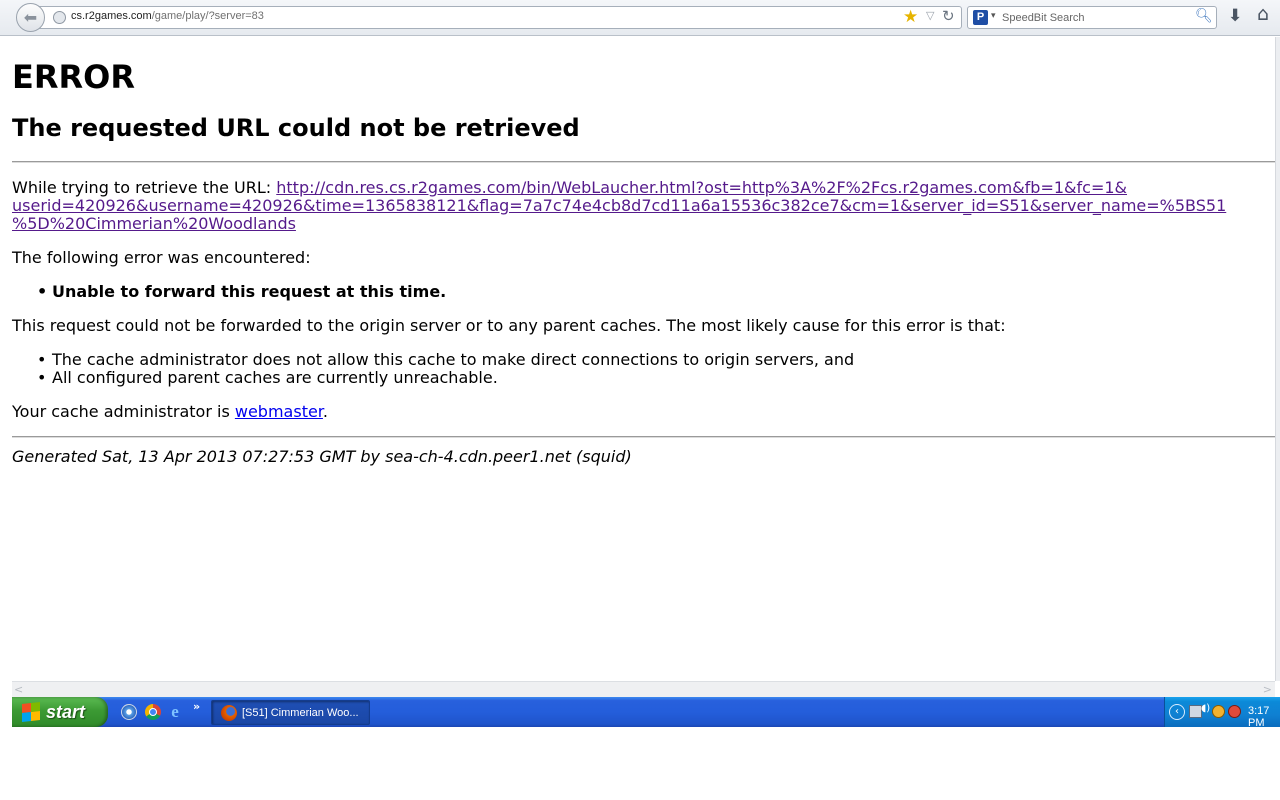 Image resolution: width=1280 pixels, height=800 pixels. What do you see at coordinates (59, 17) in the screenshot?
I see `globe-icon` at bounding box center [59, 17].